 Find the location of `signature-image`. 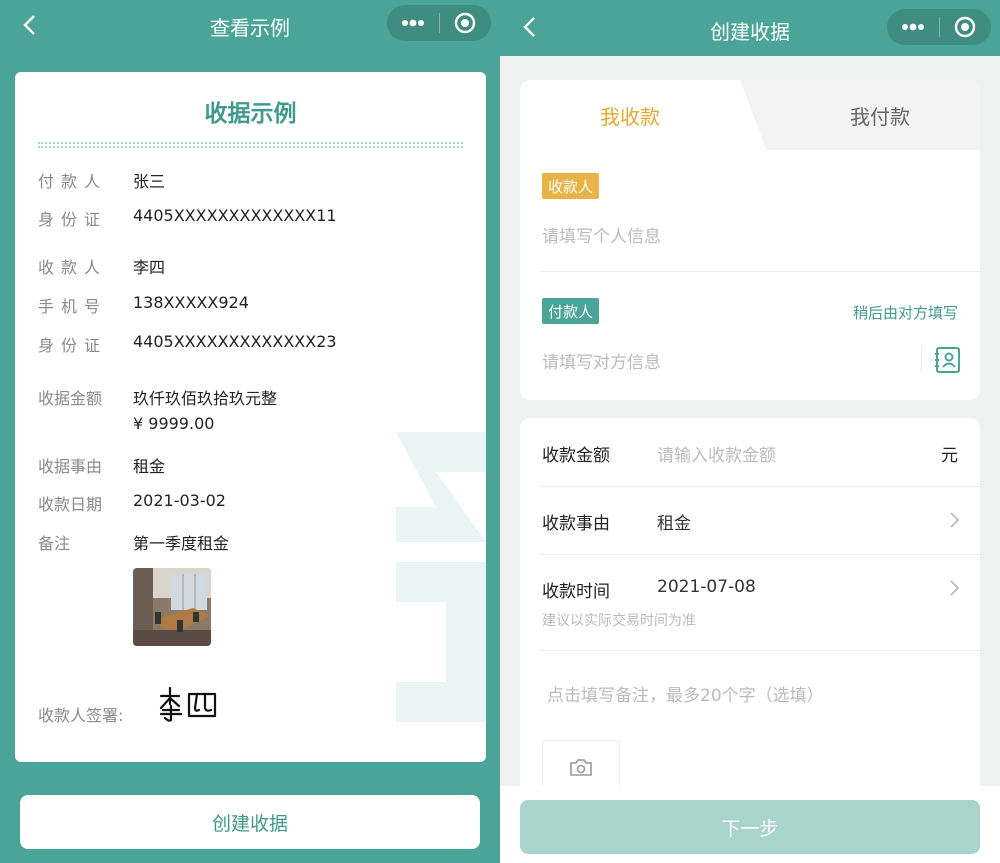

signature-image is located at coordinates (188, 704).